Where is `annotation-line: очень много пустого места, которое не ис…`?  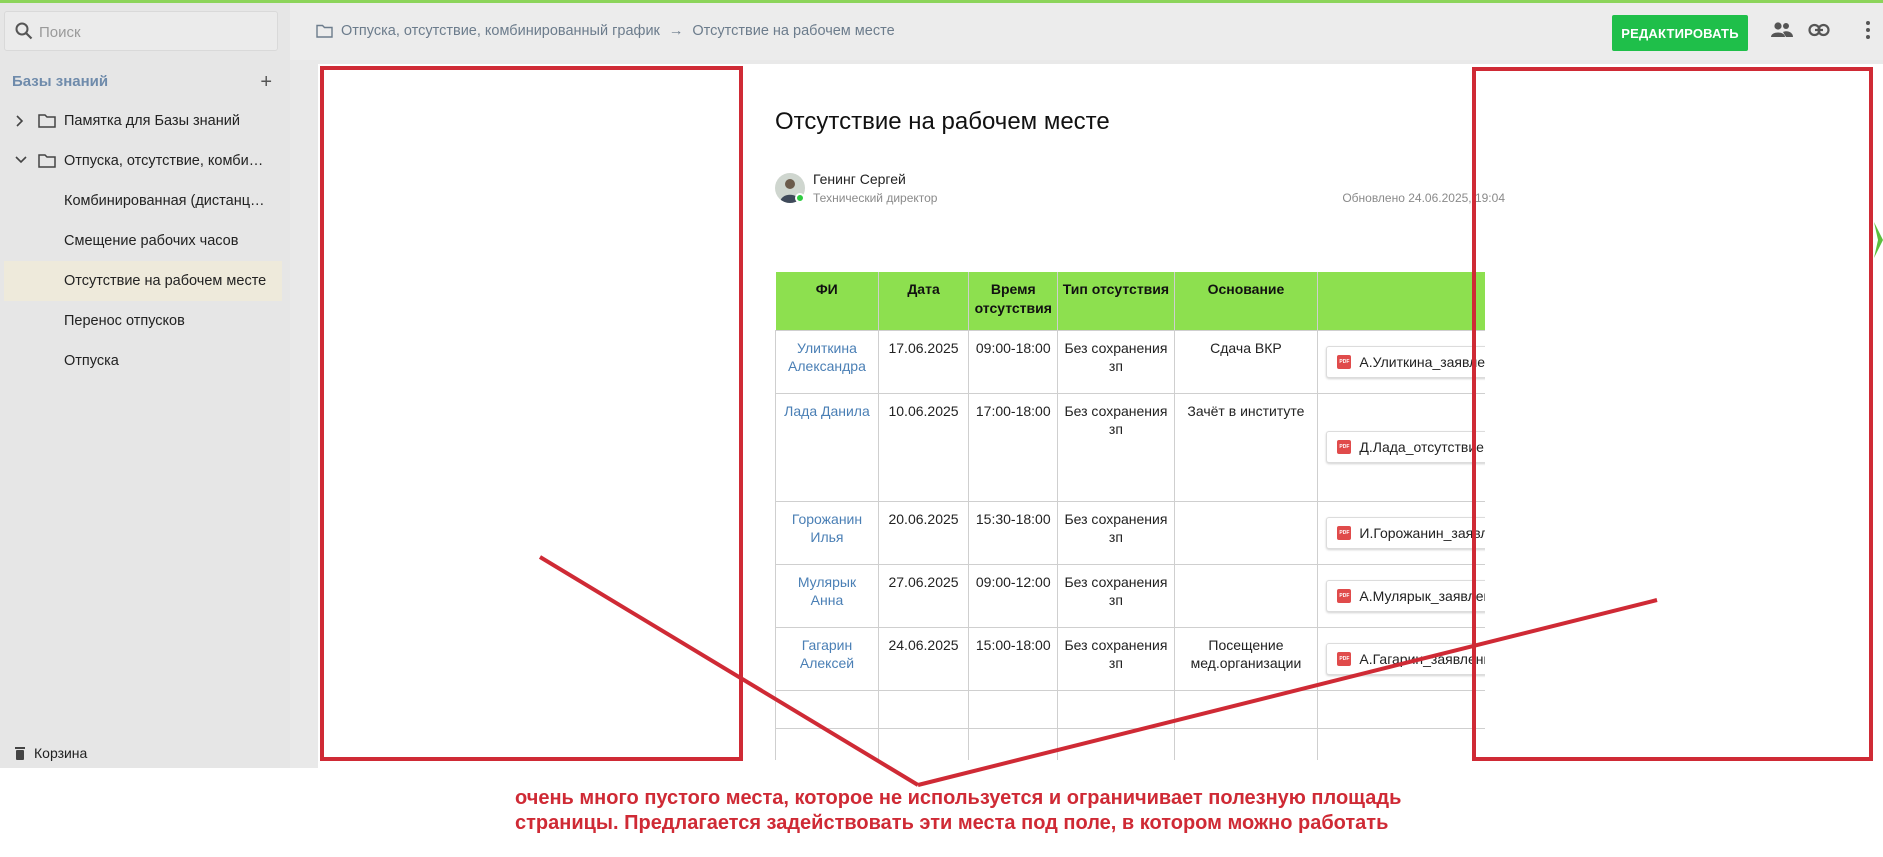 annotation-line: очень много пустого места, которое не ис… is located at coordinates (958, 798).